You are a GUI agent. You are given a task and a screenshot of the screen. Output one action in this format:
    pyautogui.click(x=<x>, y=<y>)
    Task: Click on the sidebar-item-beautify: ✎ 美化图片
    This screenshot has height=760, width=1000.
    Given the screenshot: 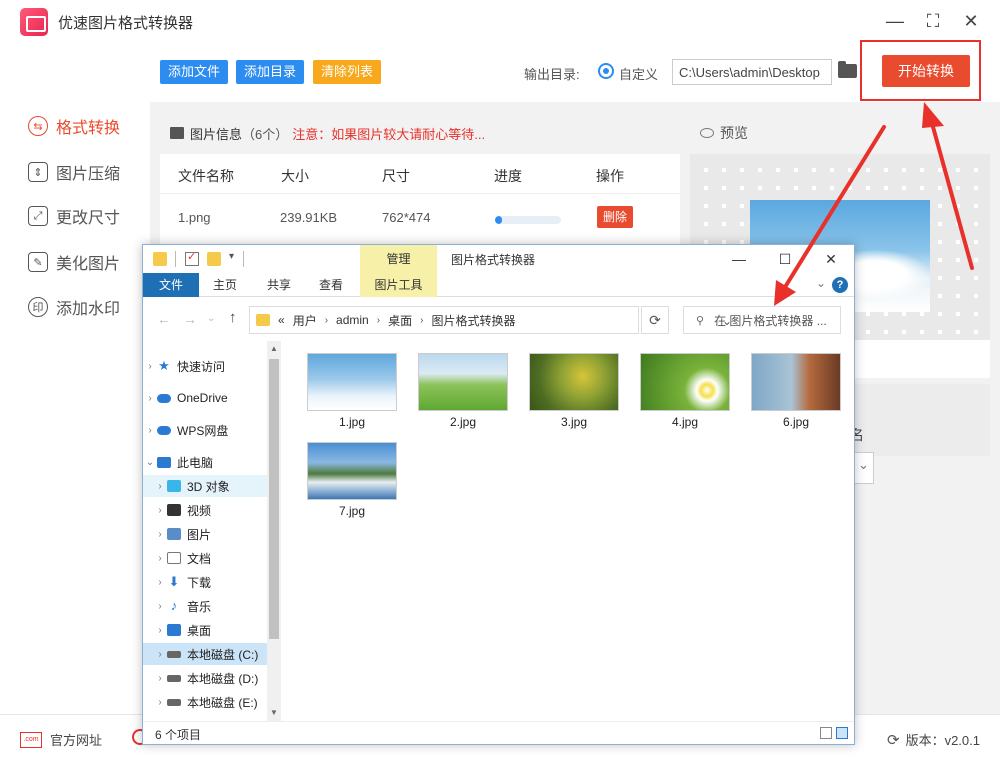 What is the action you would take?
    pyautogui.click(x=74, y=262)
    